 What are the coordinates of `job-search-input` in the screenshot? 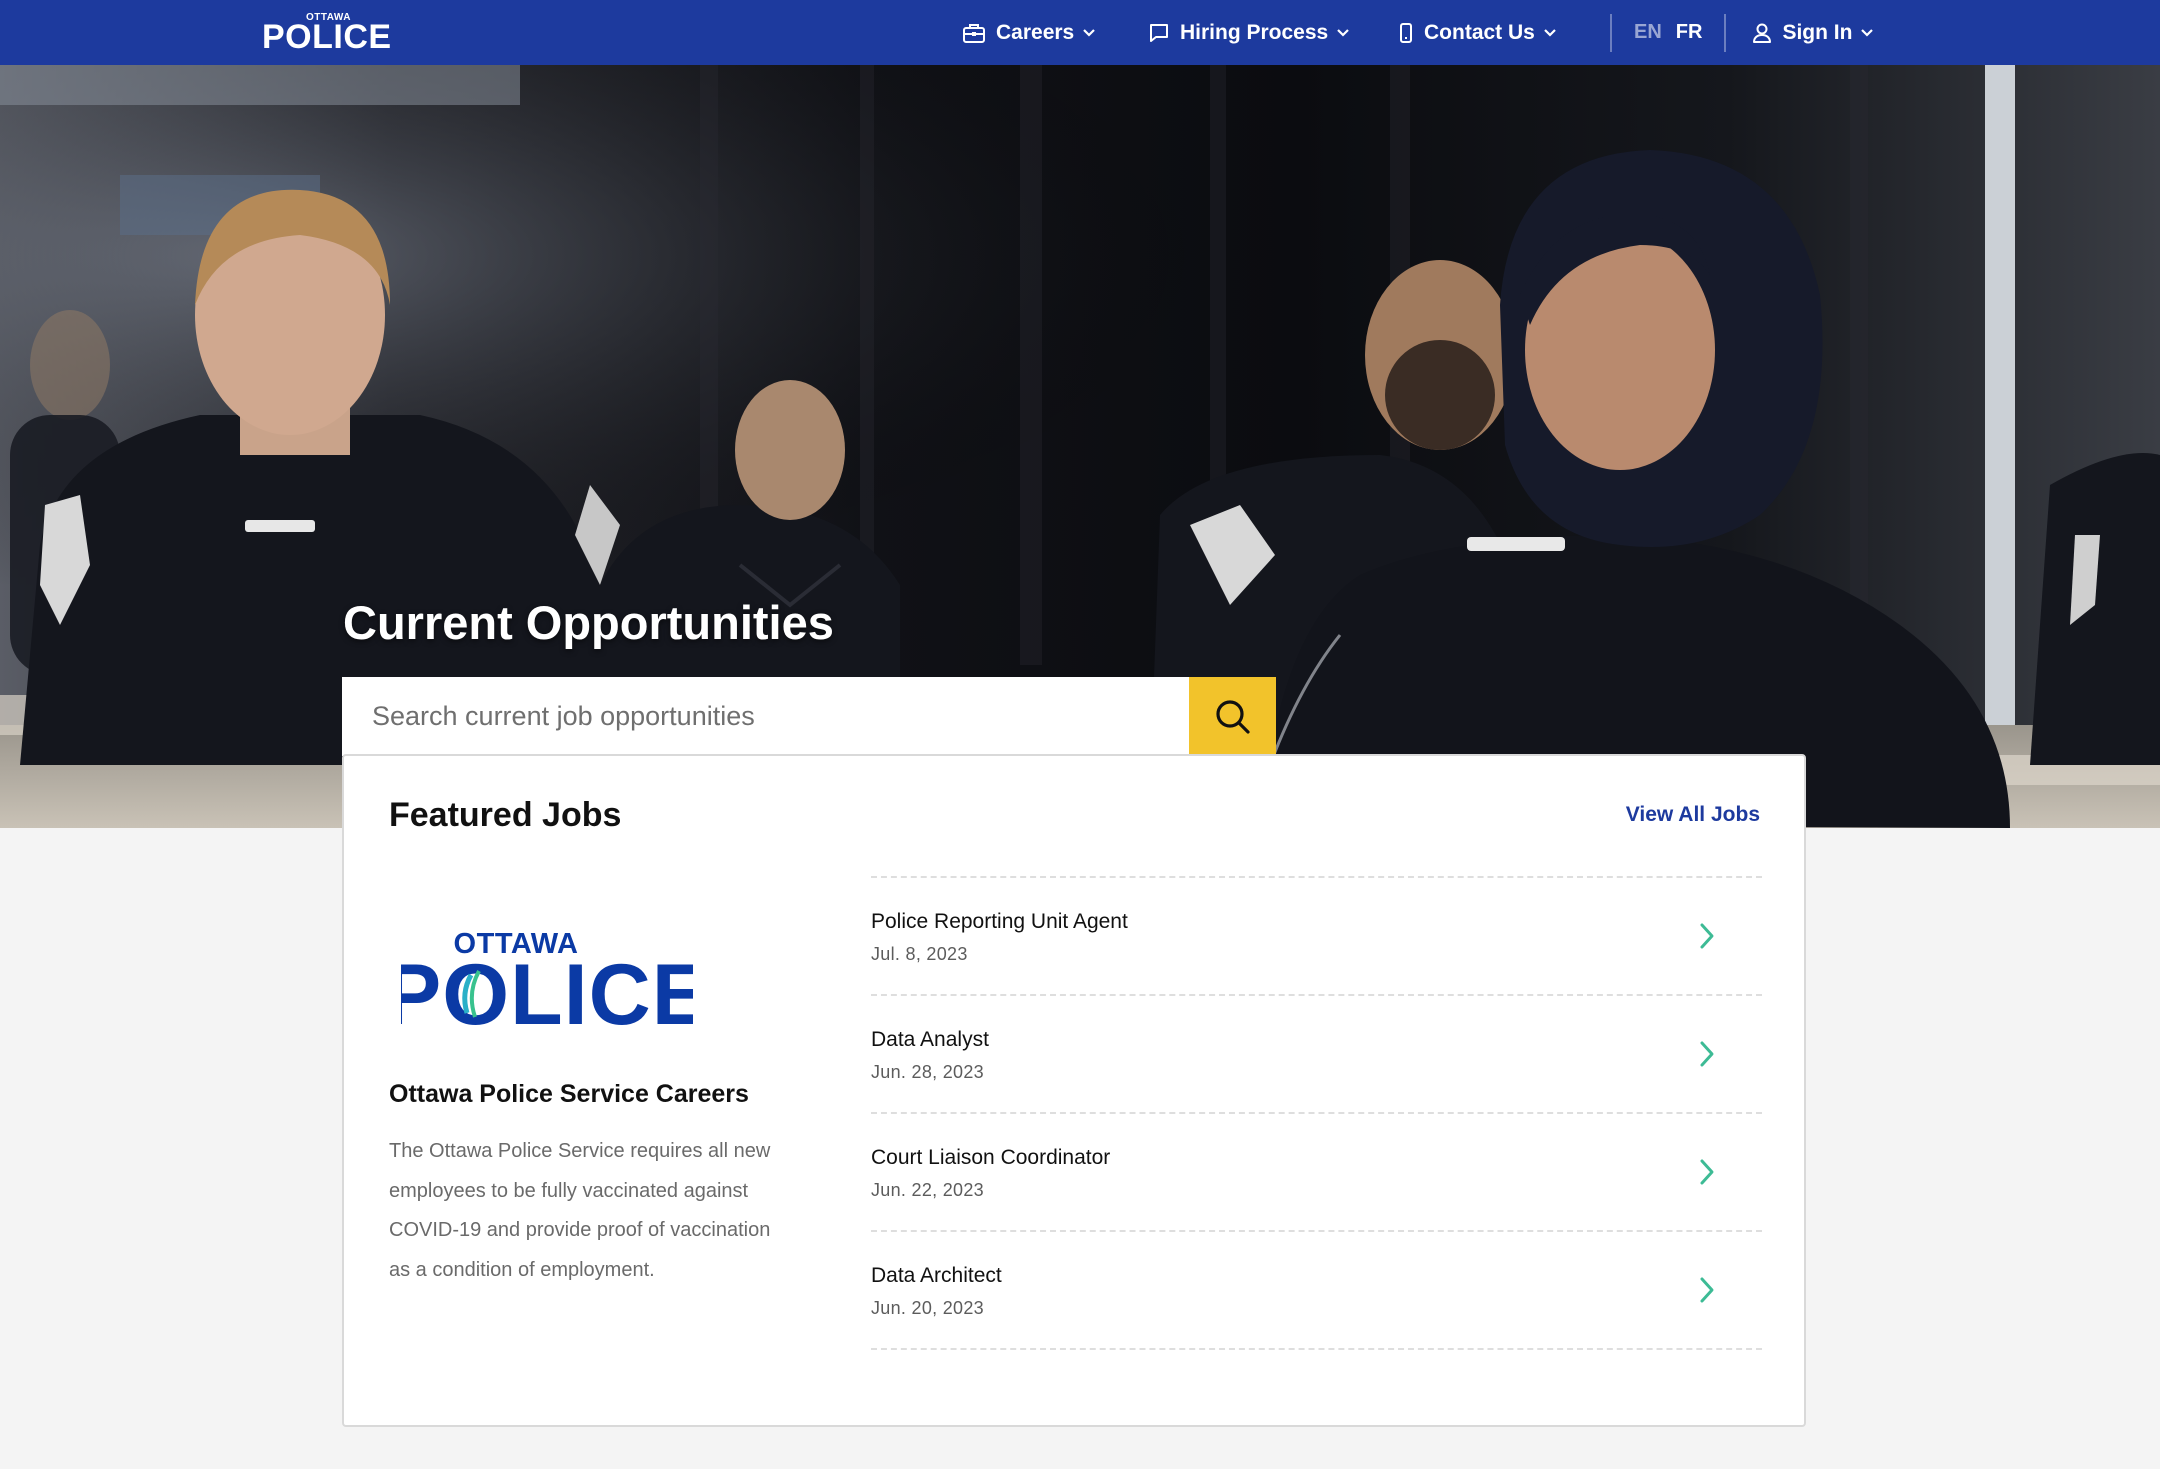 It's located at (765, 716).